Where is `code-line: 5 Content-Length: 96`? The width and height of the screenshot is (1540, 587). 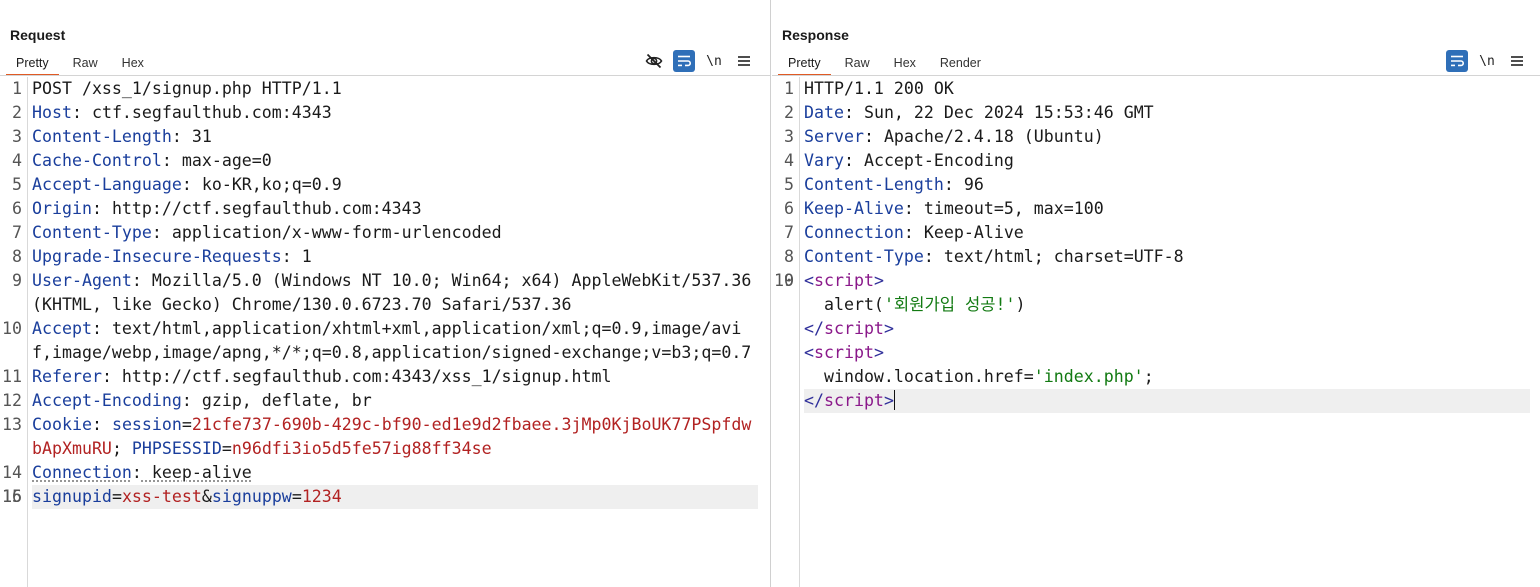
code-line: 5 Content-Length: 96 is located at coordinates (1151, 185).